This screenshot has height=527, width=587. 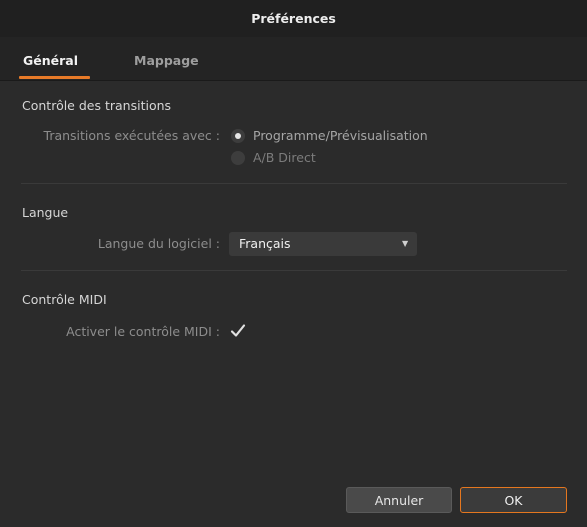 I want to click on radio-program-preview, so click(x=238, y=136).